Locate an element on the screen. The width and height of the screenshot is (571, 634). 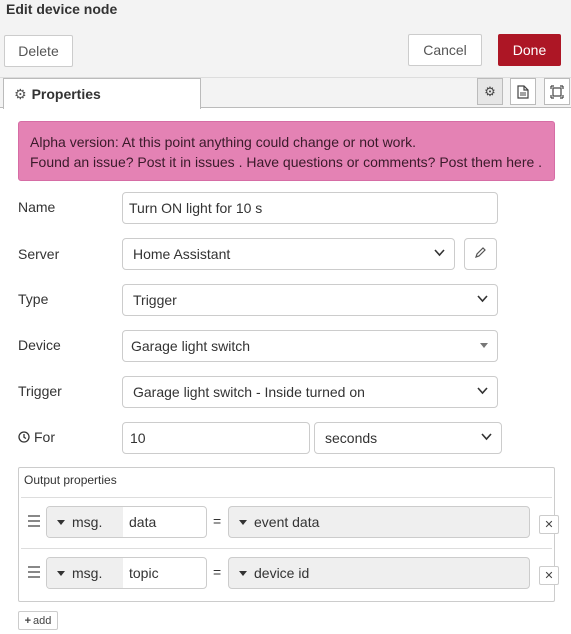
name-label: Name is located at coordinates (37, 207).